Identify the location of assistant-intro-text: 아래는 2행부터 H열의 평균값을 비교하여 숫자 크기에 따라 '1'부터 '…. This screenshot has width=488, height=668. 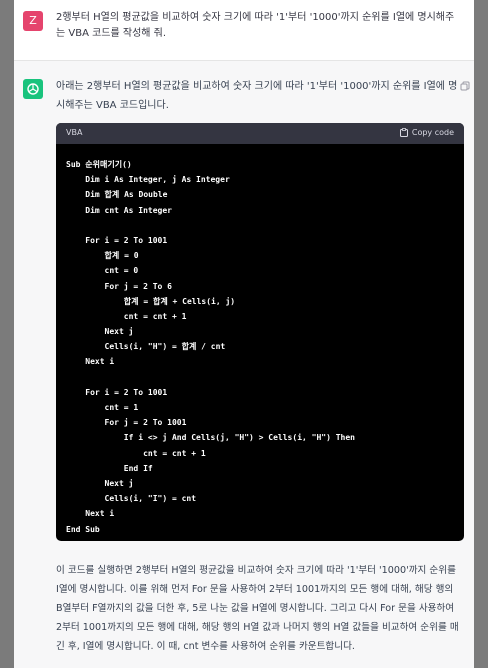
(257, 96).